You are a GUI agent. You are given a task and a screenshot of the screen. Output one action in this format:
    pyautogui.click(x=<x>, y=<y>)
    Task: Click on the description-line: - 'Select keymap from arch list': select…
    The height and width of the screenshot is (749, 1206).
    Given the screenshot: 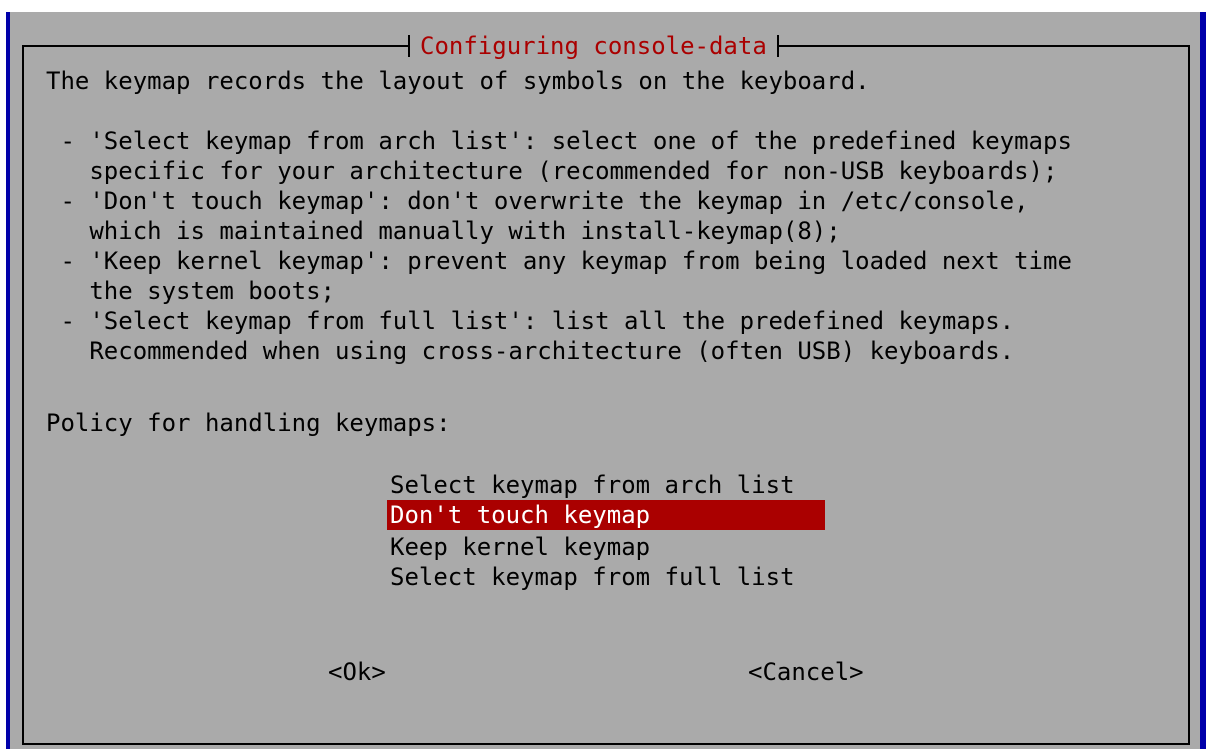 What is the action you would take?
    pyautogui.click(x=559, y=141)
    